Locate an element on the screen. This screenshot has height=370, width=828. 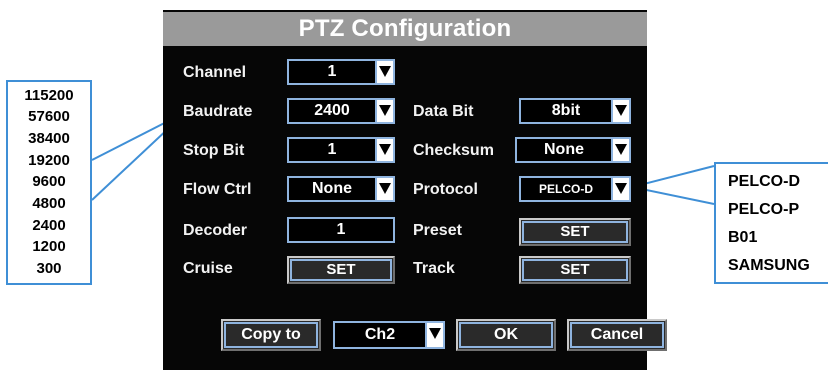
decoder-field: 1 is located at coordinates (341, 230).